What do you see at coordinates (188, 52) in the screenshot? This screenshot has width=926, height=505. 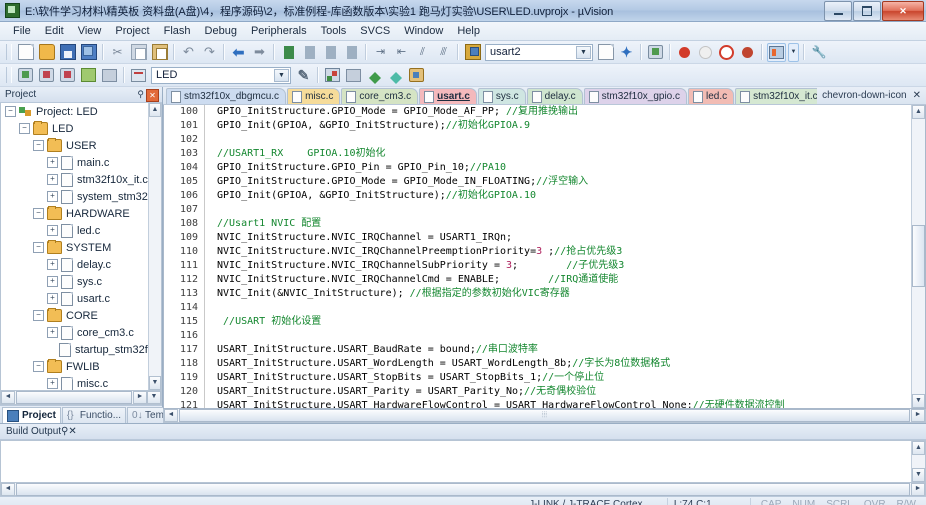 I see `undo-button: ↶` at bounding box center [188, 52].